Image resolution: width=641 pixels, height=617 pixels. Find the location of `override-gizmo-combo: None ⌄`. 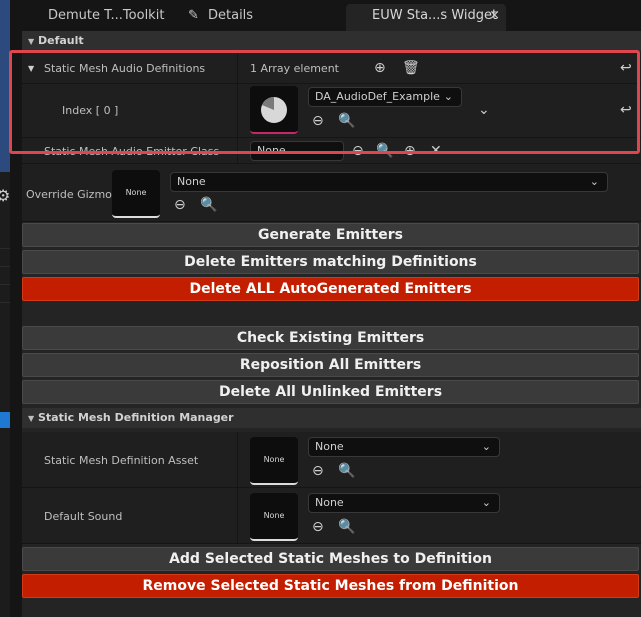

override-gizmo-combo: None ⌄ is located at coordinates (389, 182).